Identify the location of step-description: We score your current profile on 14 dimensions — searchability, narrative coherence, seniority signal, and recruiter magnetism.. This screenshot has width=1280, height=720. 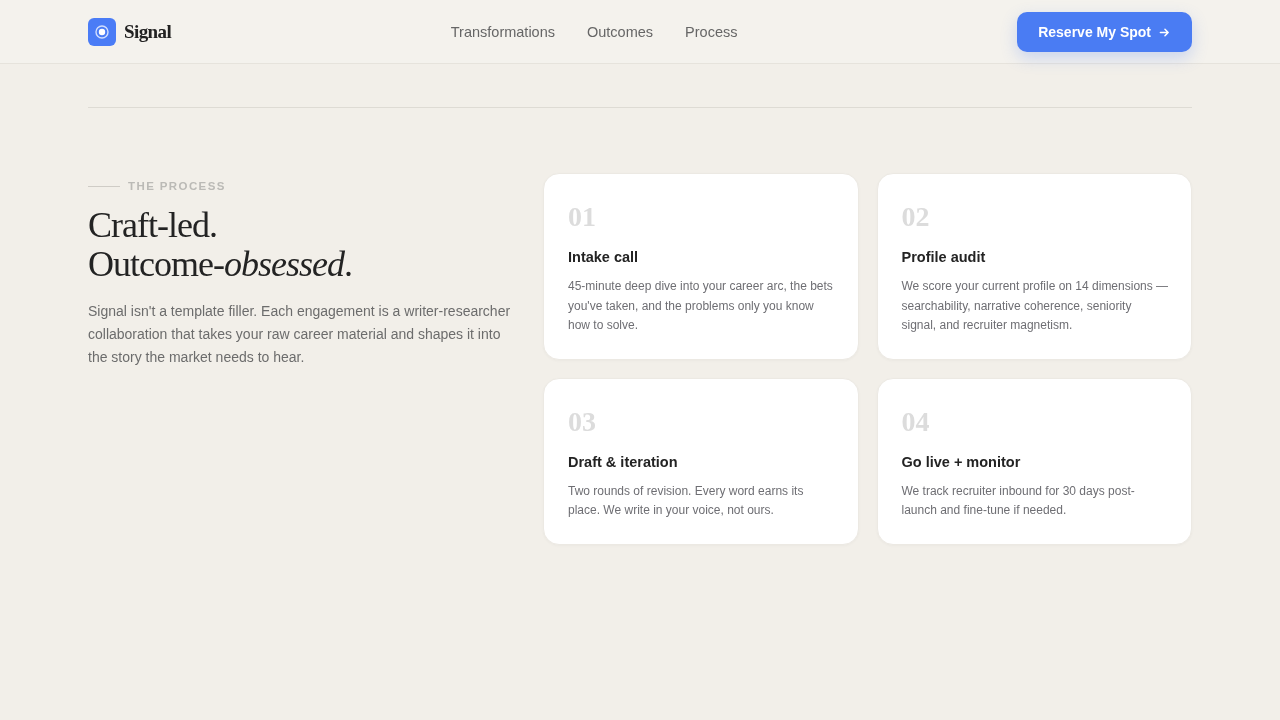
(1035, 306).